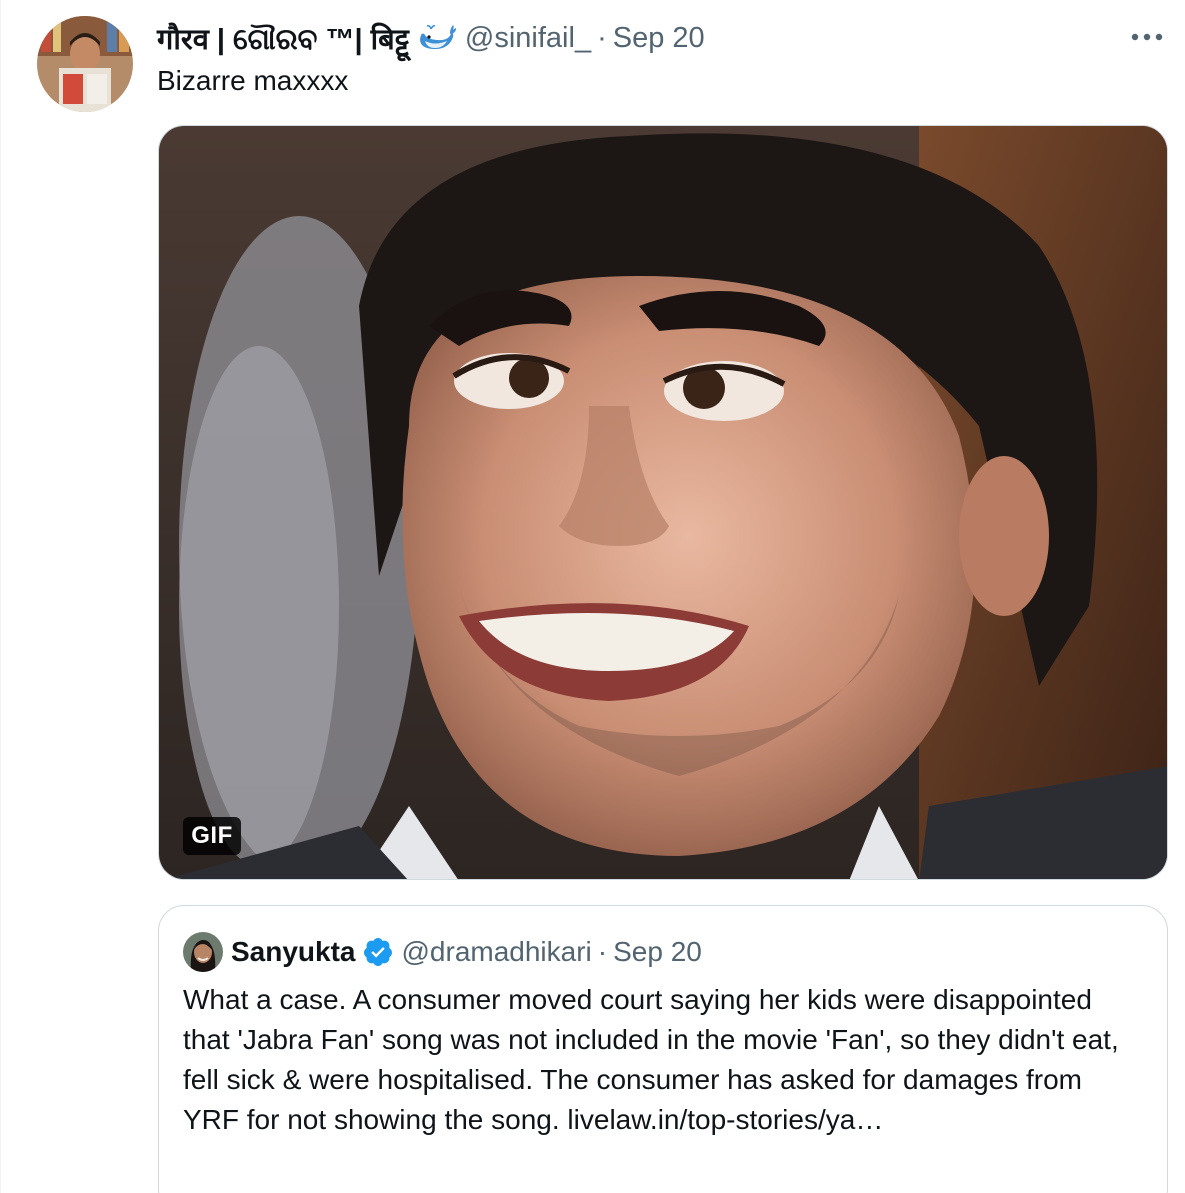 Image resolution: width=1185 pixels, height=1193 pixels. I want to click on quoted-author-avatar, so click(203, 952).